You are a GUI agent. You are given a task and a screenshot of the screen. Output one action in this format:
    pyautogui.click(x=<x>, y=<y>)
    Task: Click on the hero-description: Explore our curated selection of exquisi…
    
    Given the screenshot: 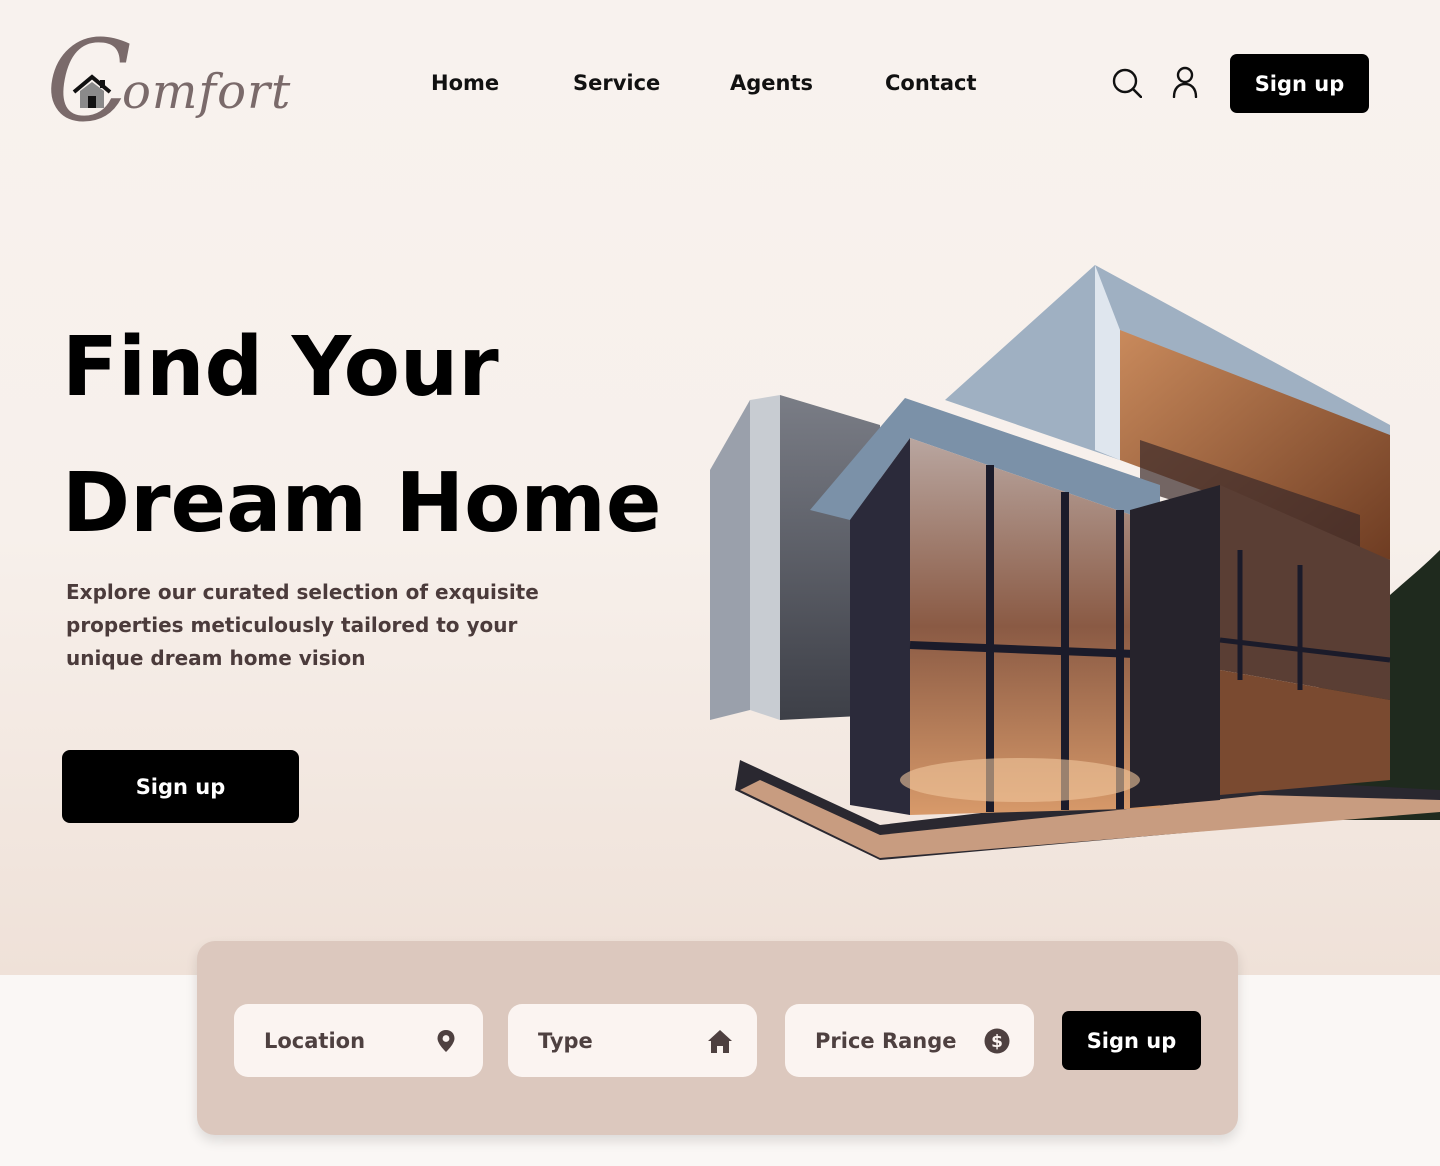 What is the action you would take?
    pyautogui.click(x=302, y=625)
    